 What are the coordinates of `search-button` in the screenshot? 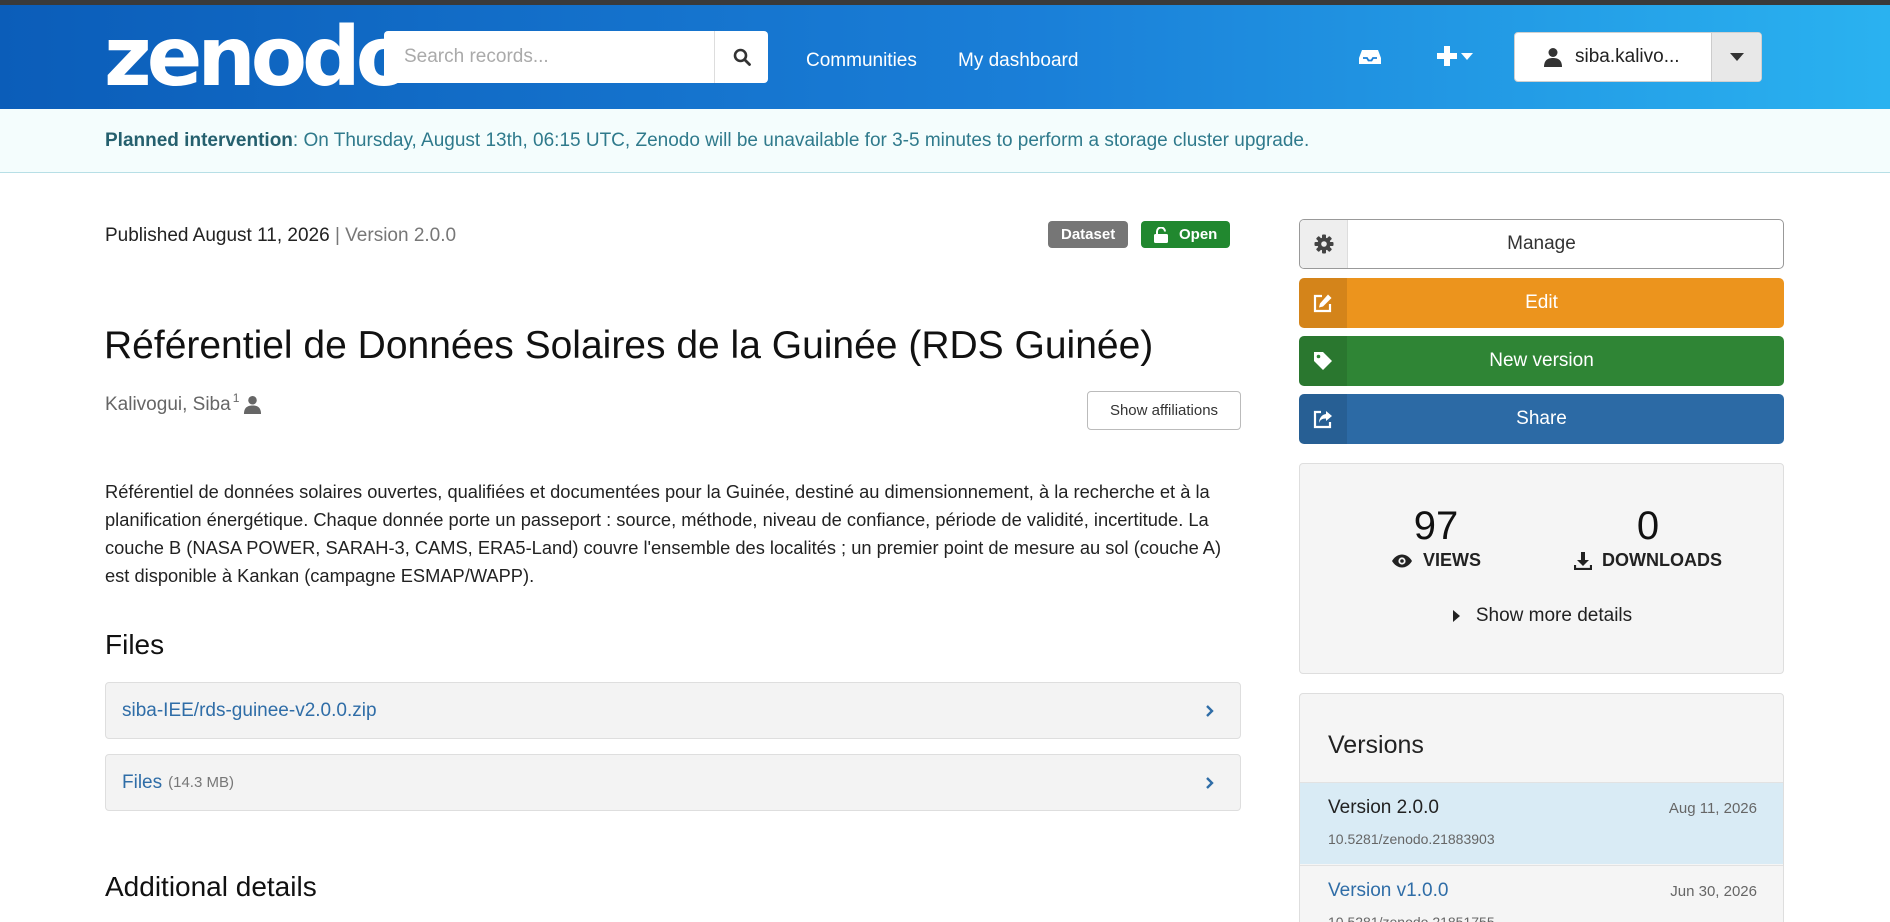 It's located at (741, 57).